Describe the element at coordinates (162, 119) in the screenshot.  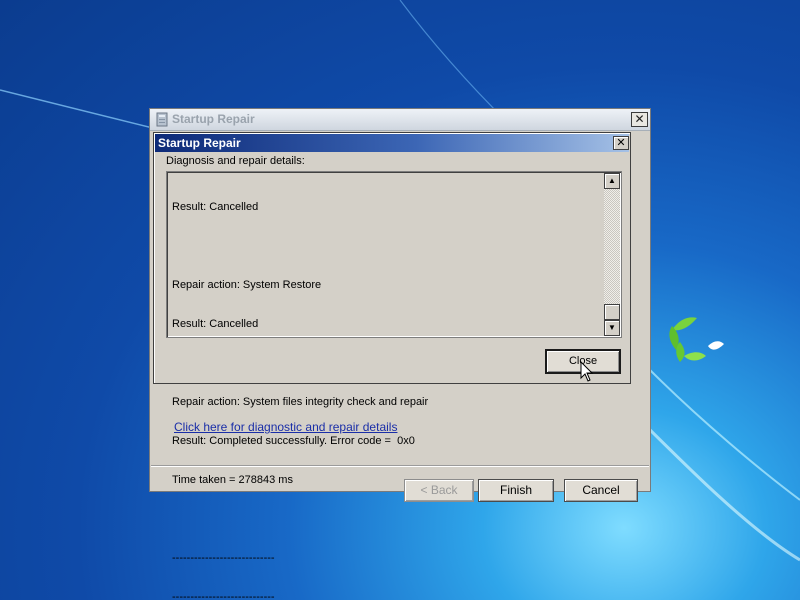
I see `startup-repair-icon` at that location.